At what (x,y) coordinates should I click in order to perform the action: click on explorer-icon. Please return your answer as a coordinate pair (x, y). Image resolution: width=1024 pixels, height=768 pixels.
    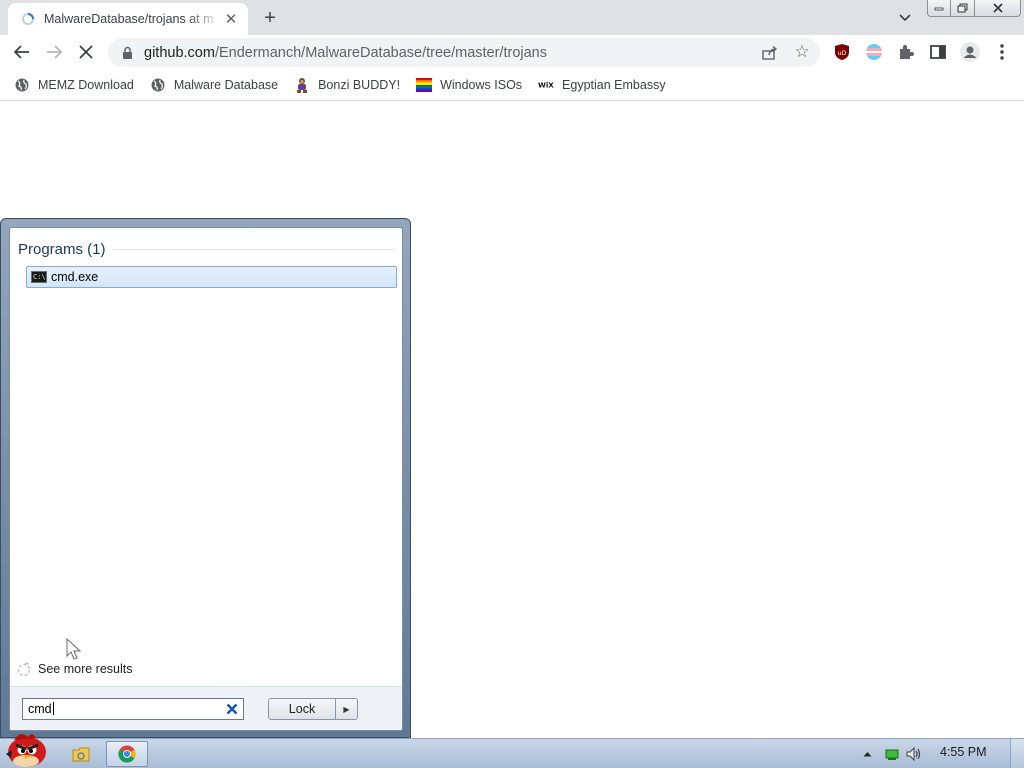
    Looking at the image, I should click on (81, 754).